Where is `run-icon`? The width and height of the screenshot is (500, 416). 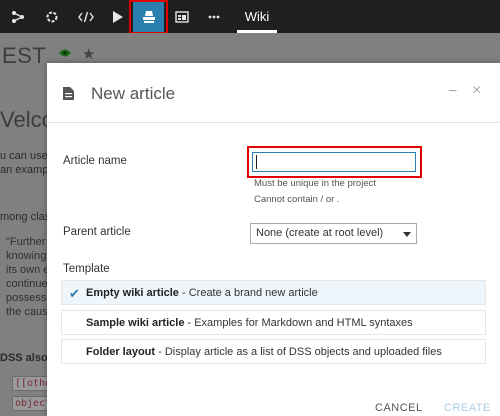 run-icon is located at coordinates (117, 16).